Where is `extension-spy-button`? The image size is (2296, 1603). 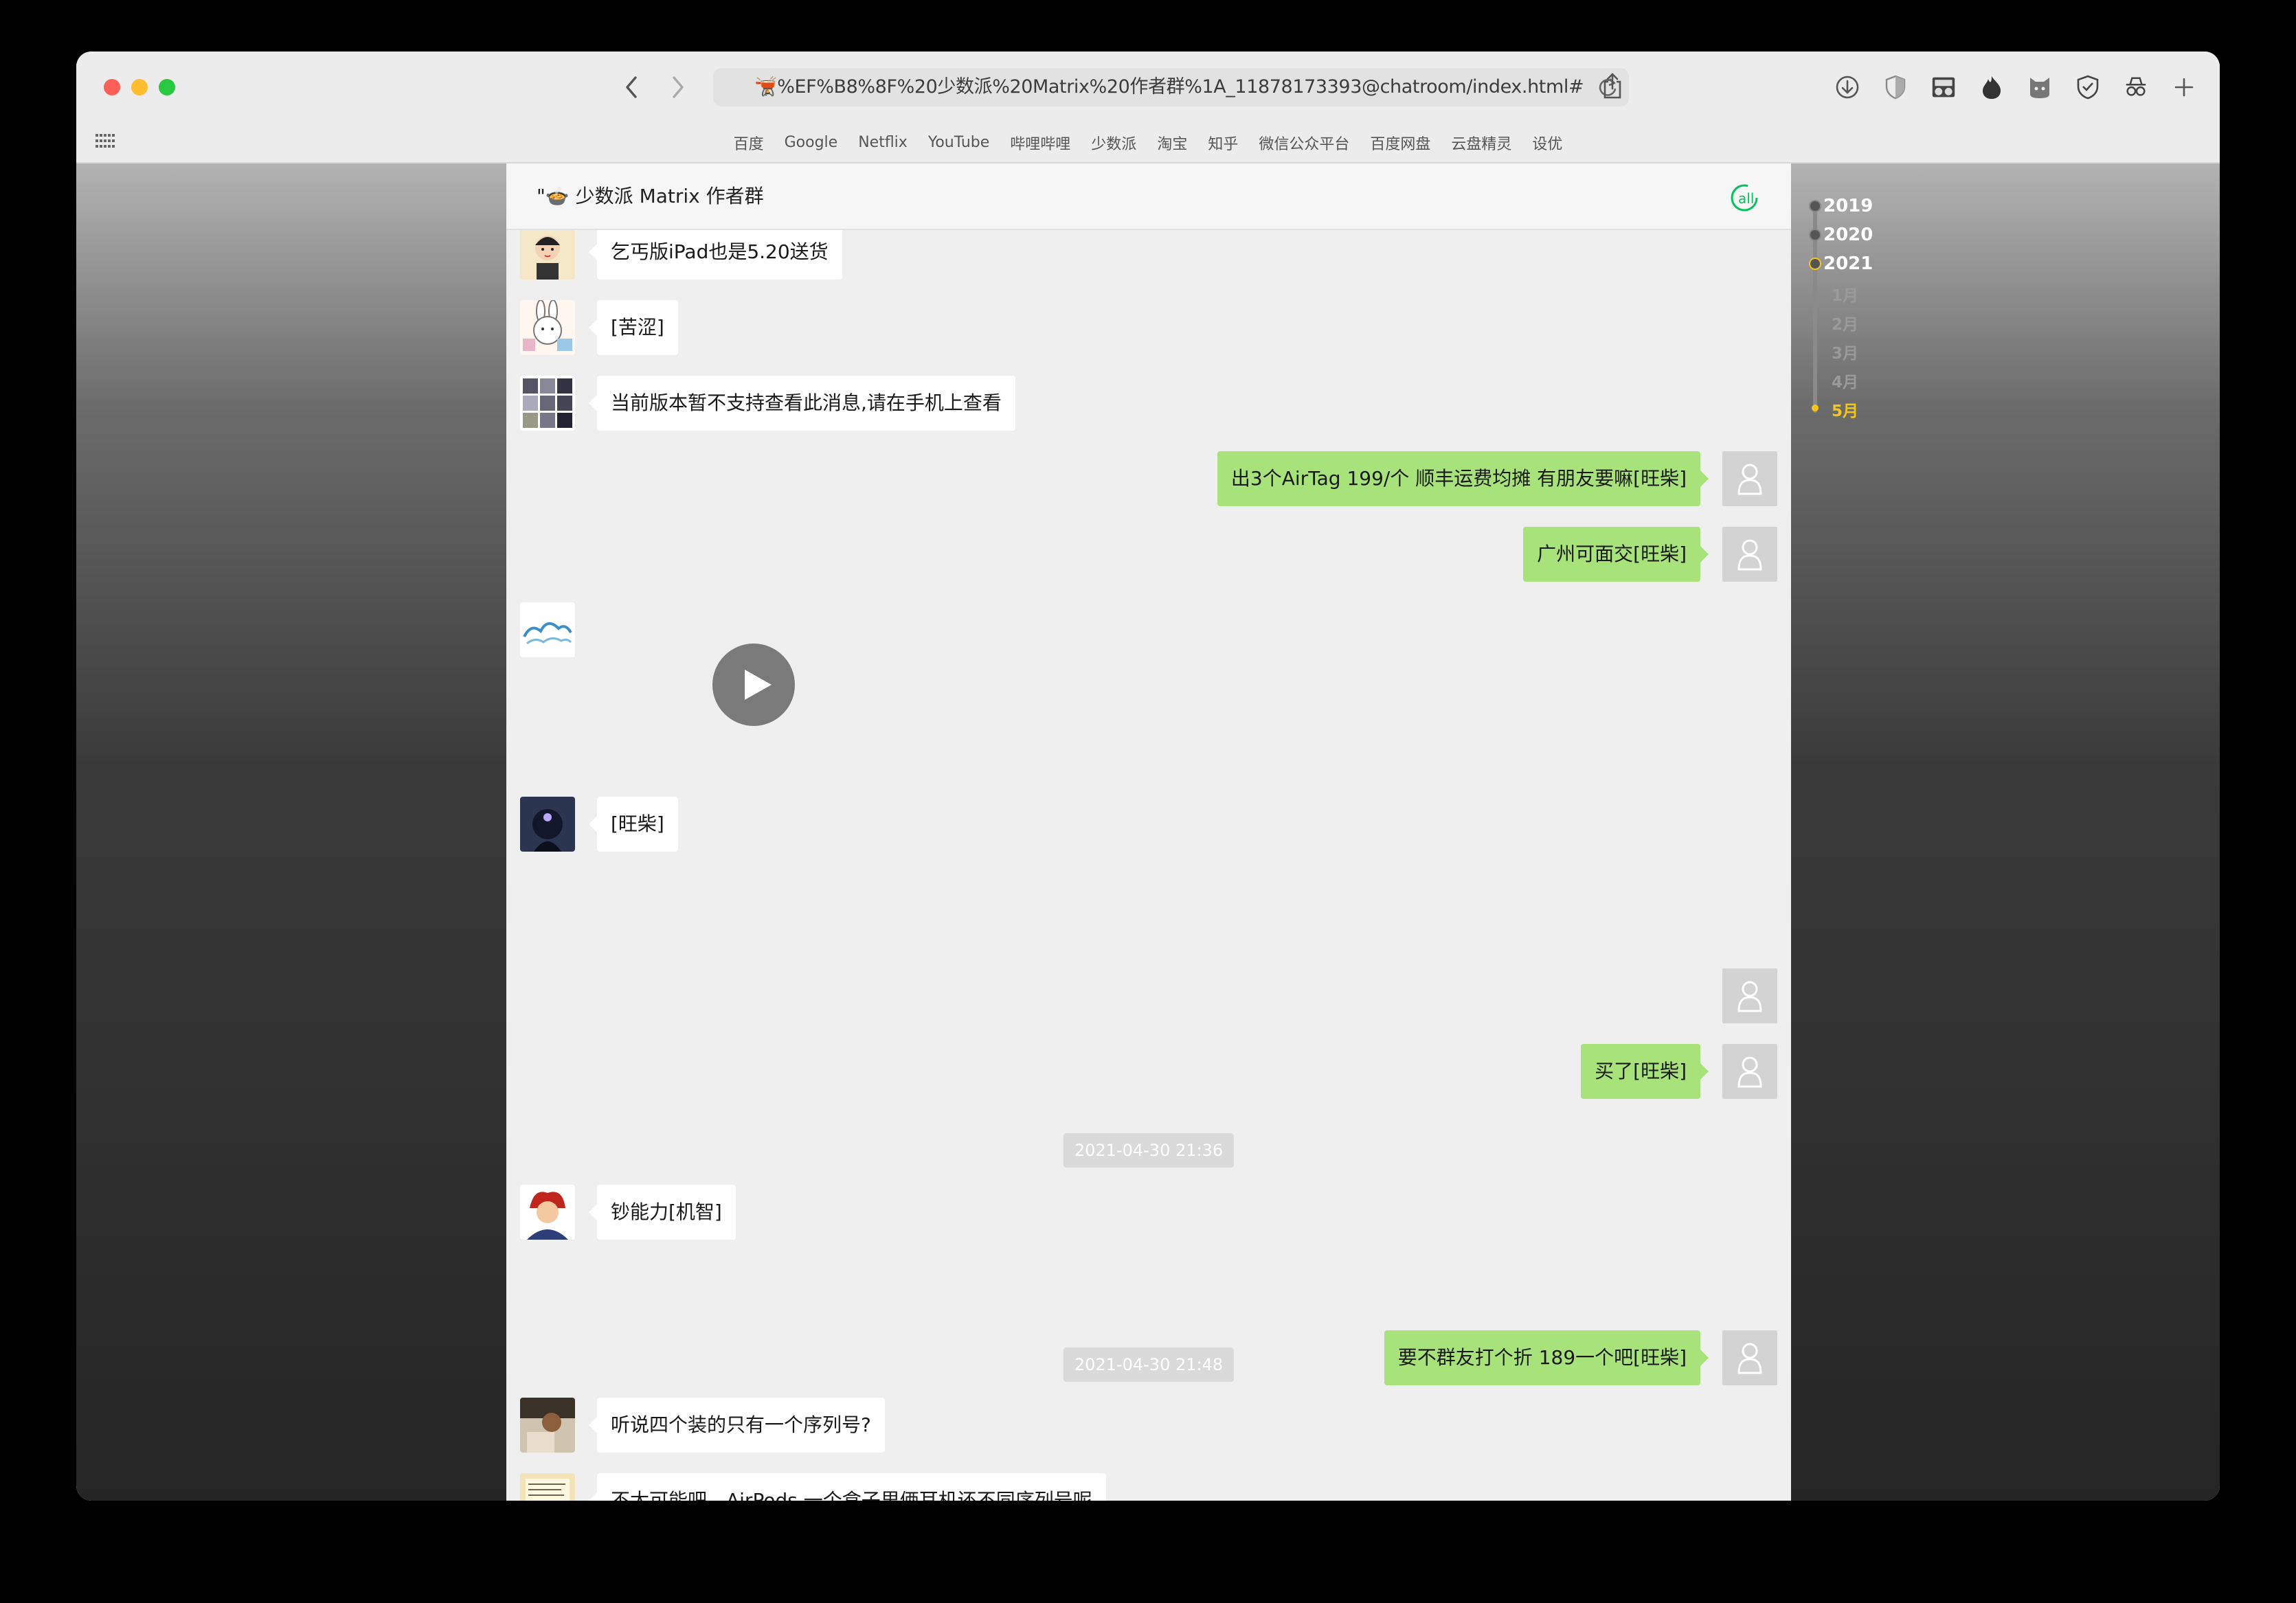 extension-spy-button is located at coordinates (2136, 87).